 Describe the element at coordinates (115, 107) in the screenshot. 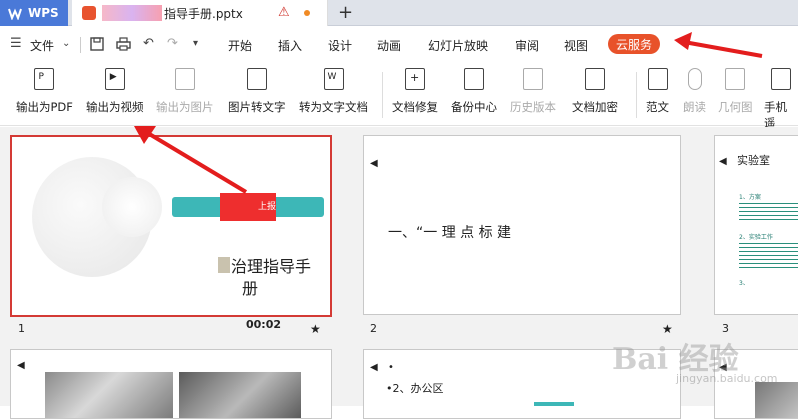

I see `export-video-label: 输出为视频` at that location.